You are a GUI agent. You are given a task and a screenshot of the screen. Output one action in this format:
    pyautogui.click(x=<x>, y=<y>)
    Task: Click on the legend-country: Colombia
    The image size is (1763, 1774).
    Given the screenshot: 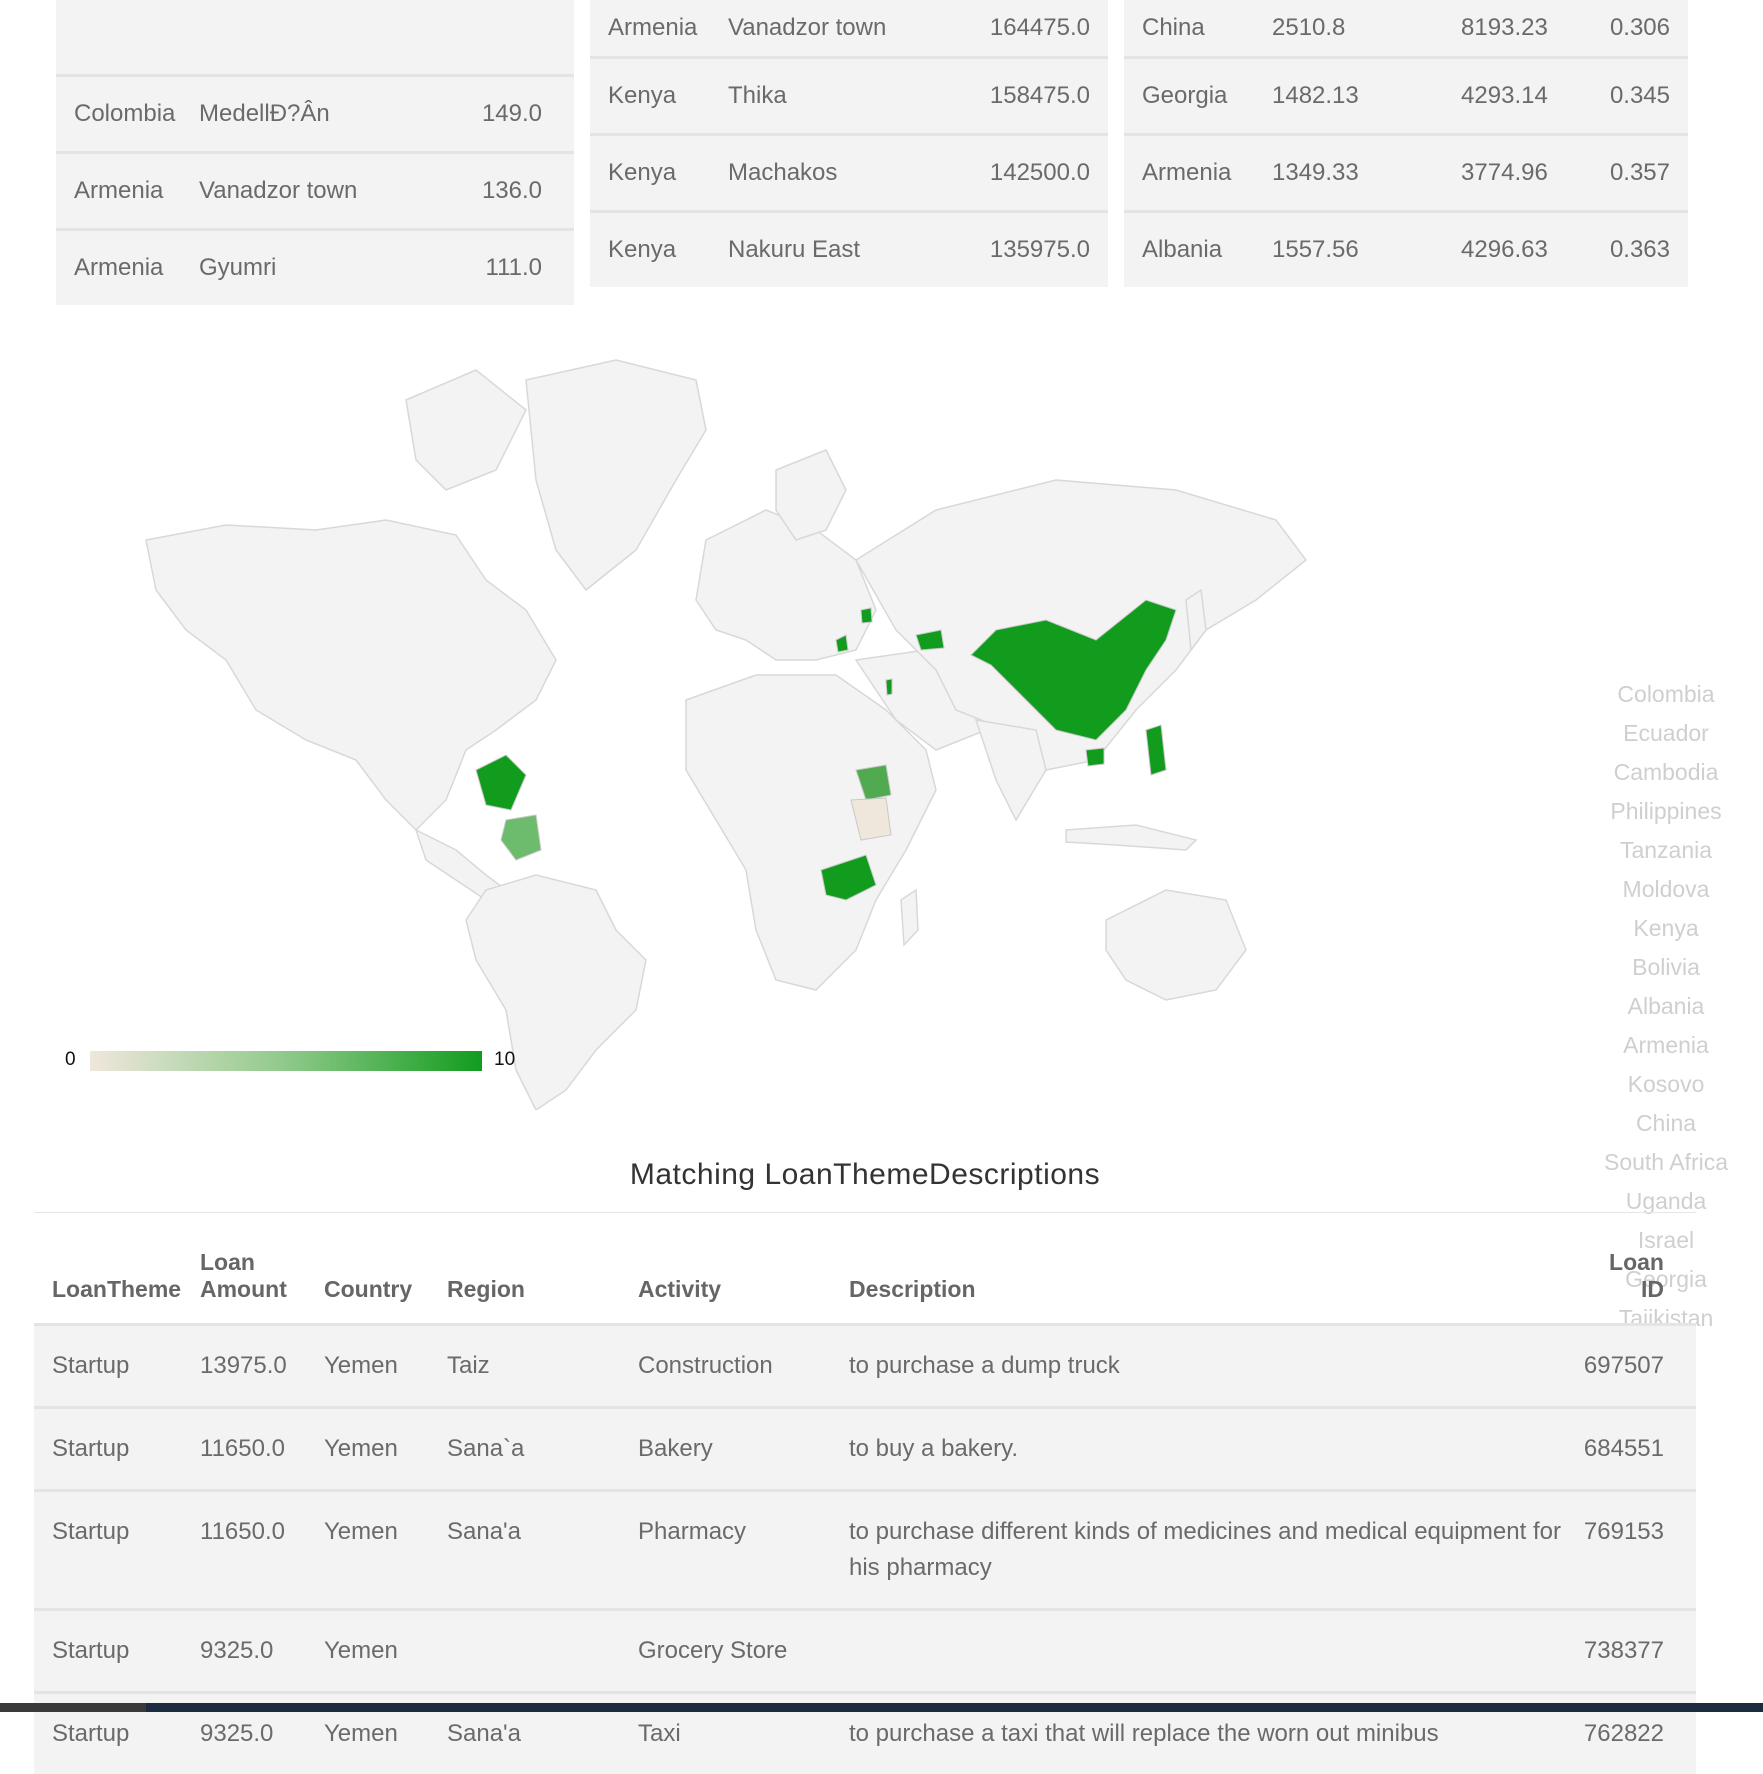 What is the action you would take?
    pyautogui.click(x=1666, y=694)
    